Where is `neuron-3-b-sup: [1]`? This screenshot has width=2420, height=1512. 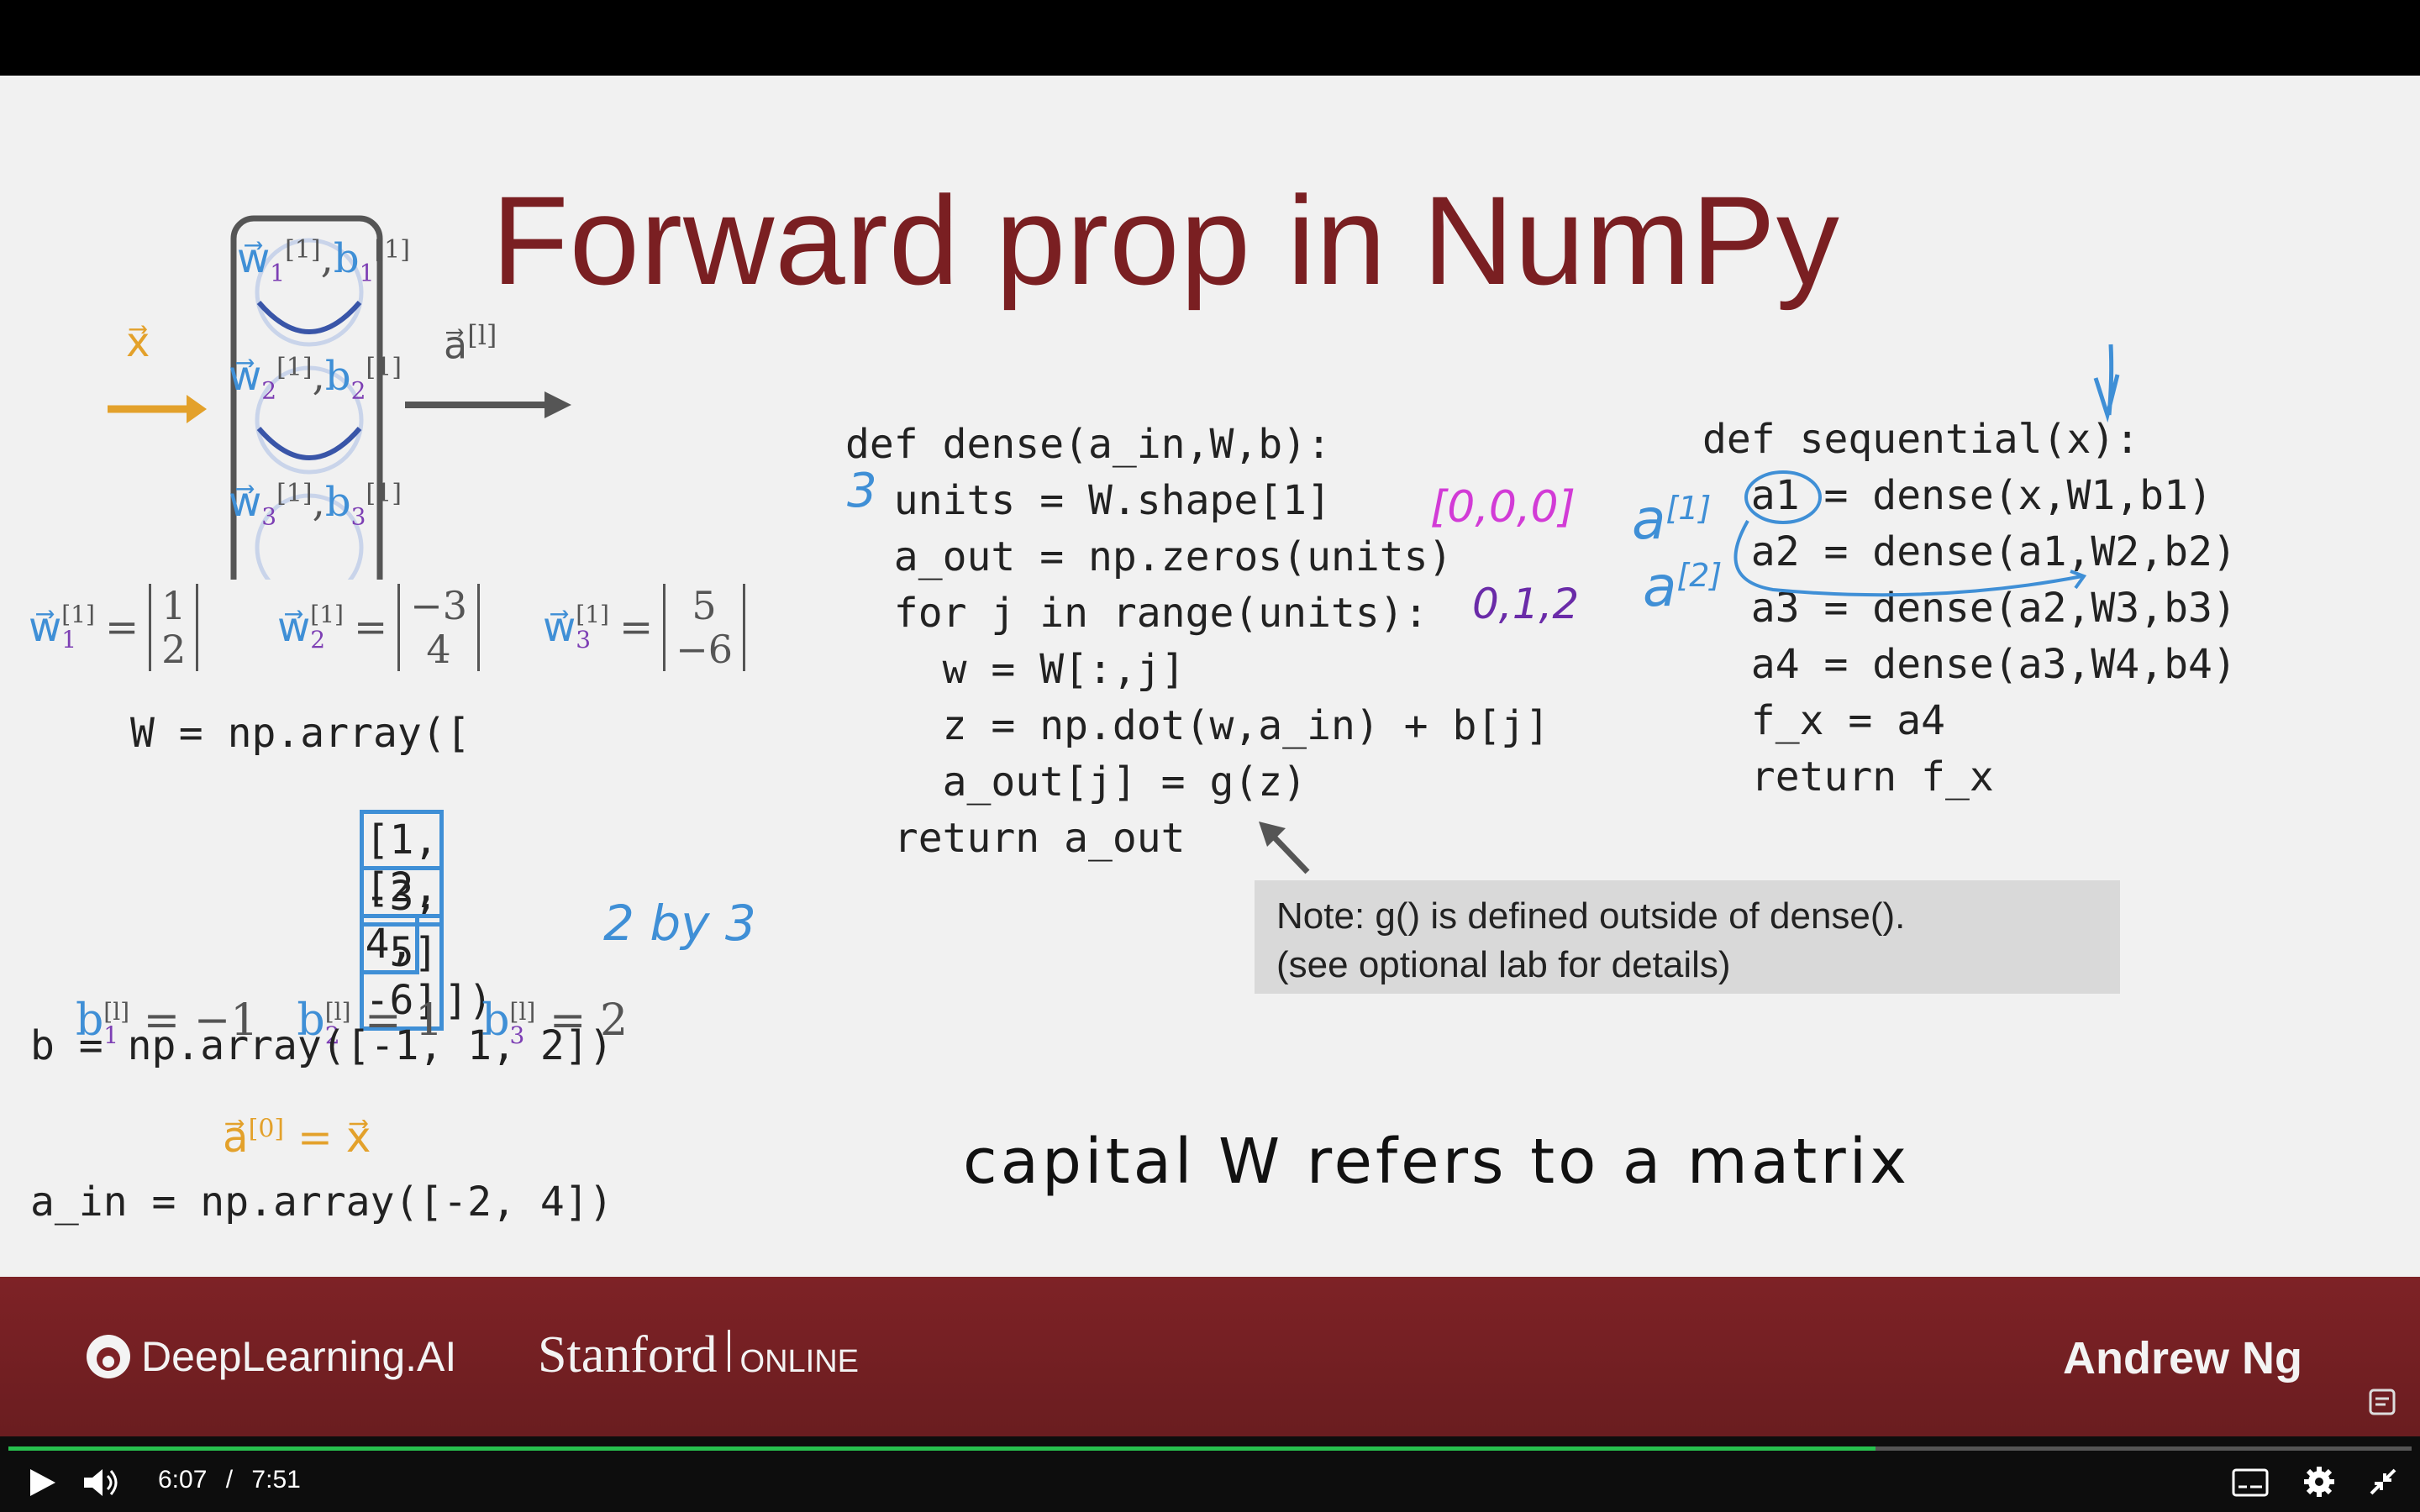
neuron-3-b-sup: [1] is located at coordinates (384, 493).